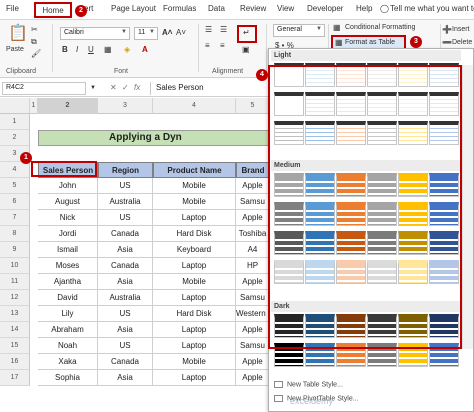 This screenshot has width=474, height=412. What do you see at coordinates (223, 30) in the screenshot?
I see `align-middle-icon: ☰` at bounding box center [223, 30].